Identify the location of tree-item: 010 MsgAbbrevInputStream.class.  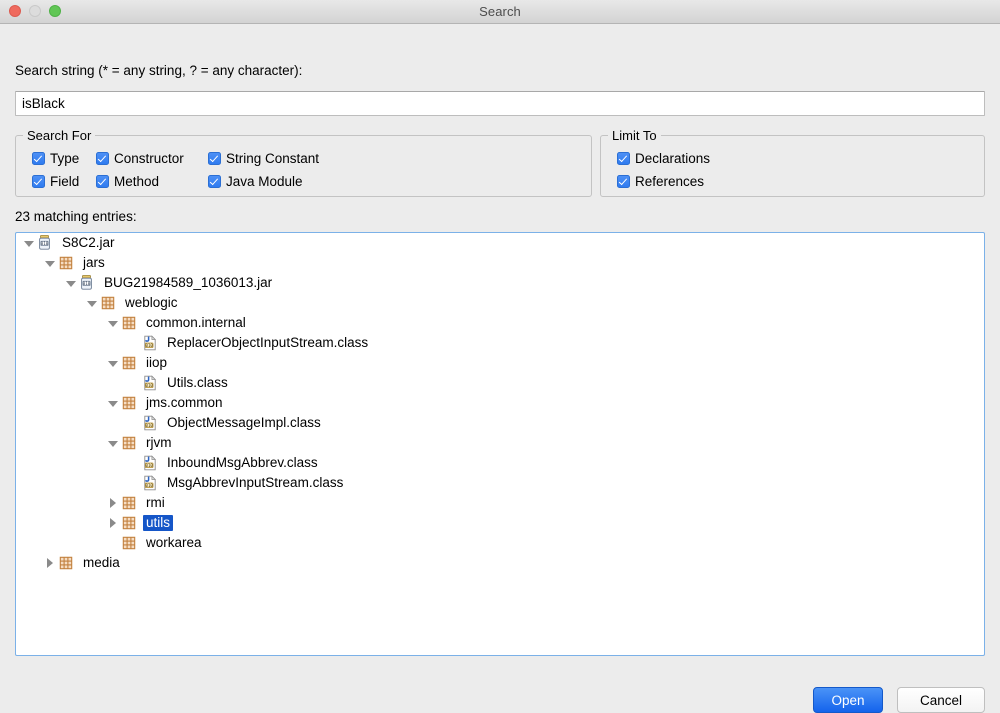
(500, 483).